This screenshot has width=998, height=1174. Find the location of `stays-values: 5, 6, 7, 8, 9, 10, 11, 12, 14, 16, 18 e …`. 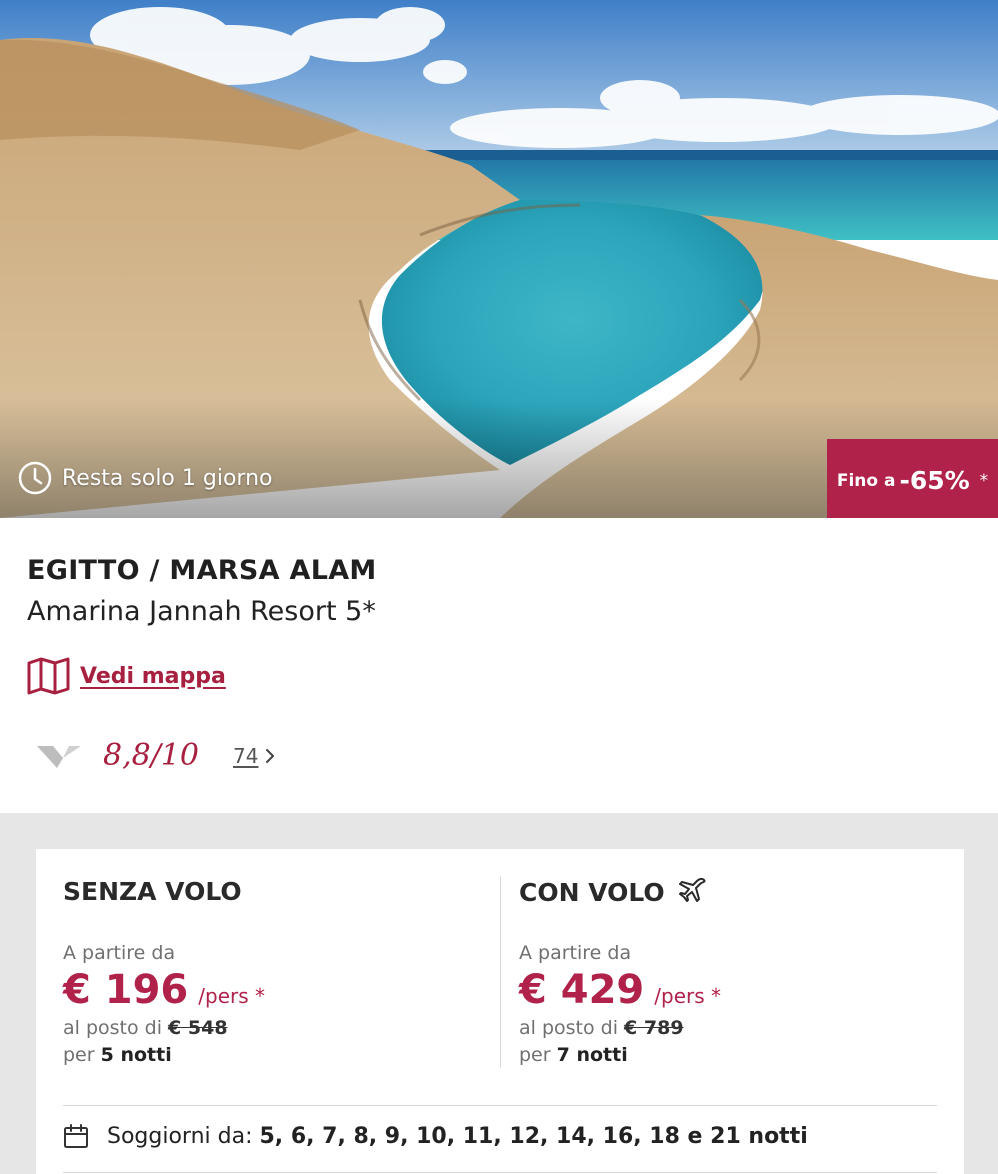

stays-values: 5, 6, 7, 8, 9, 10, 11, 12, 14, 16, 18 e … is located at coordinates (533, 1136).